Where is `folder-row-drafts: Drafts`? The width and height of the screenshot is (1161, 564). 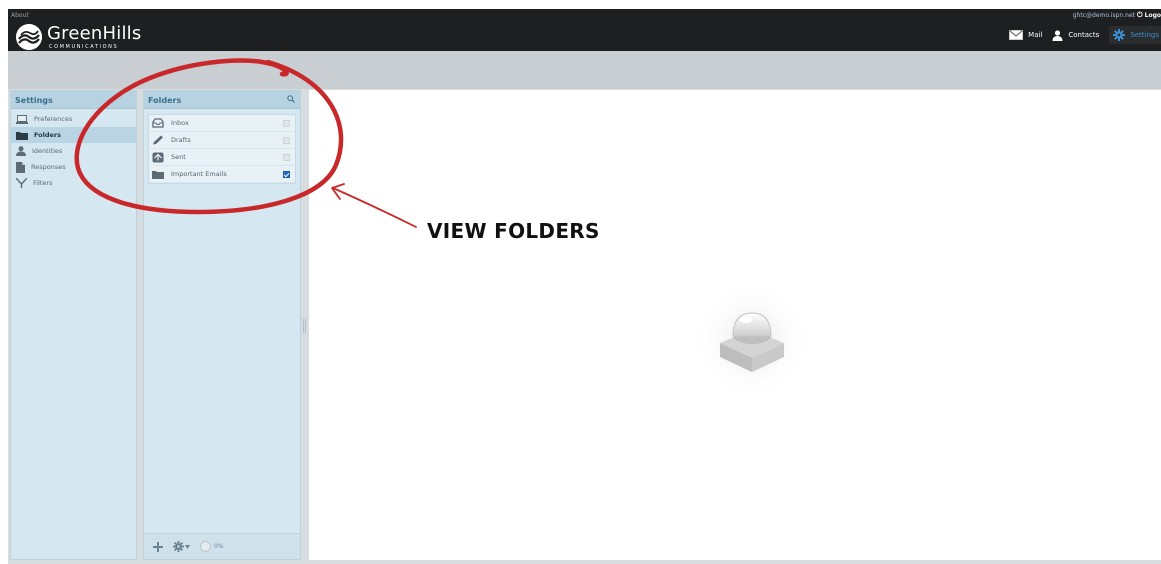
folder-row-drafts: Drafts is located at coordinates (222, 140).